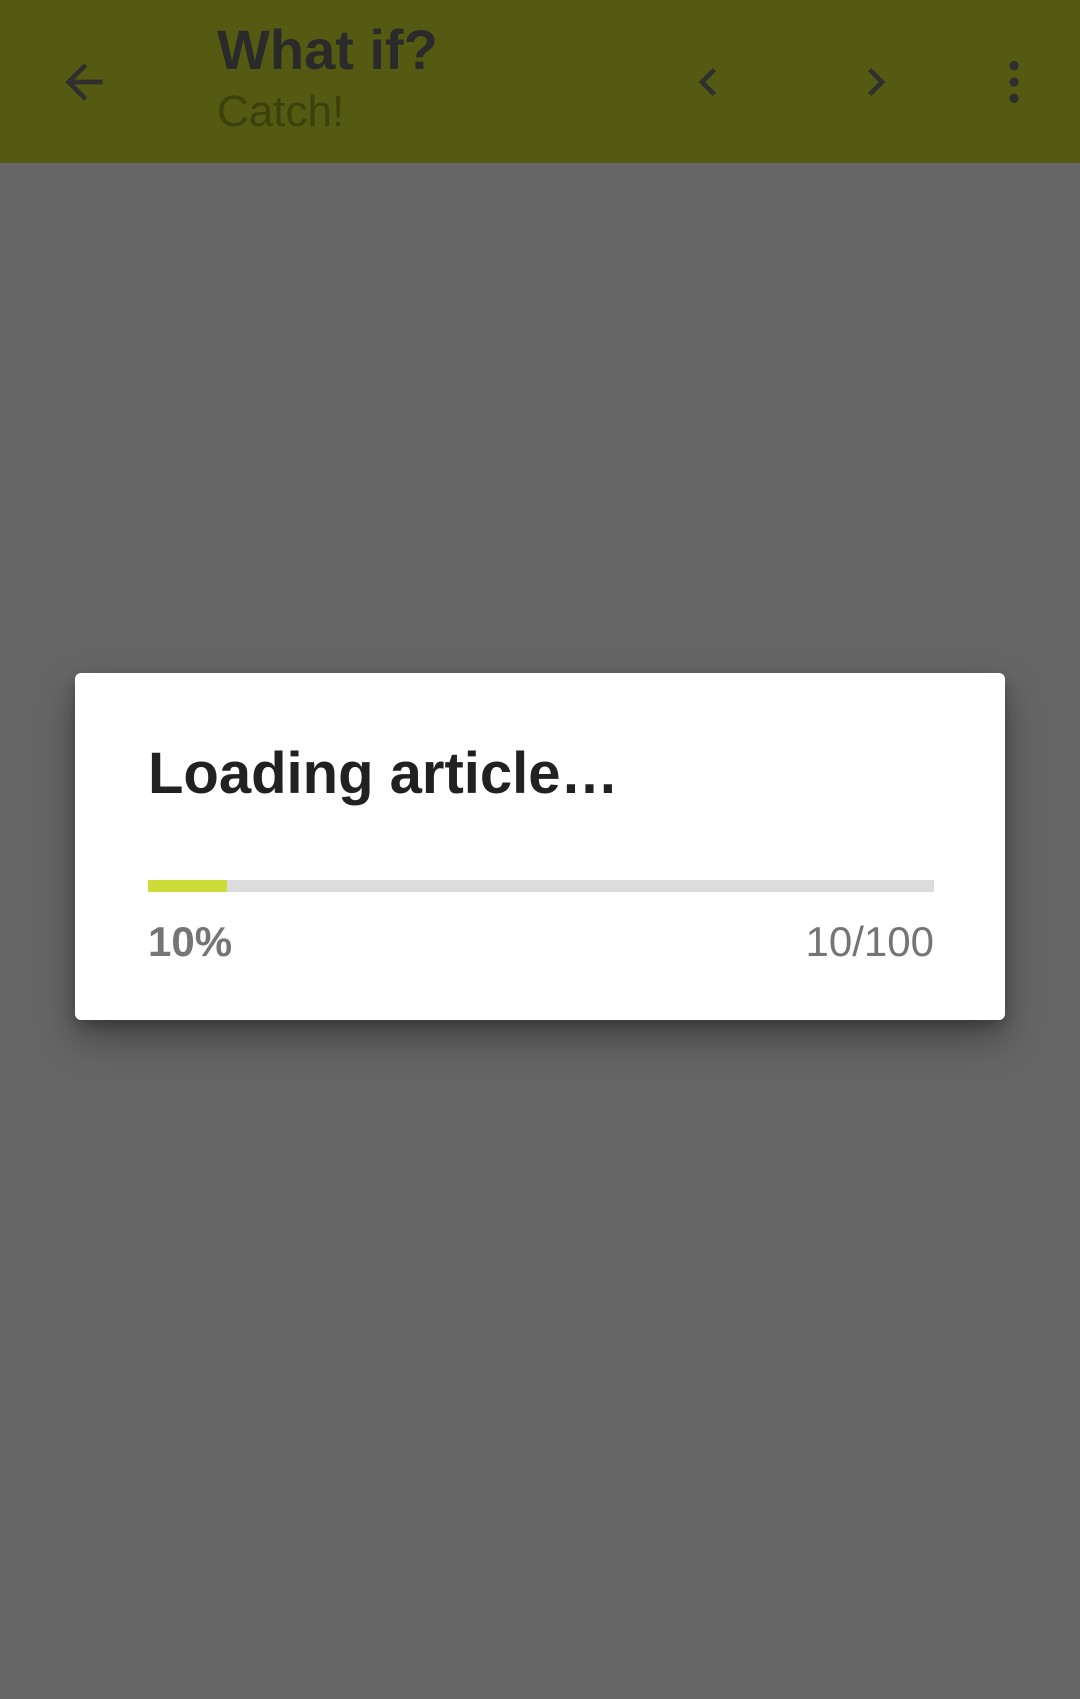 This screenshot has height=1699, width=1080. I want to click on progress-percent: 10%, so click(190, 941).